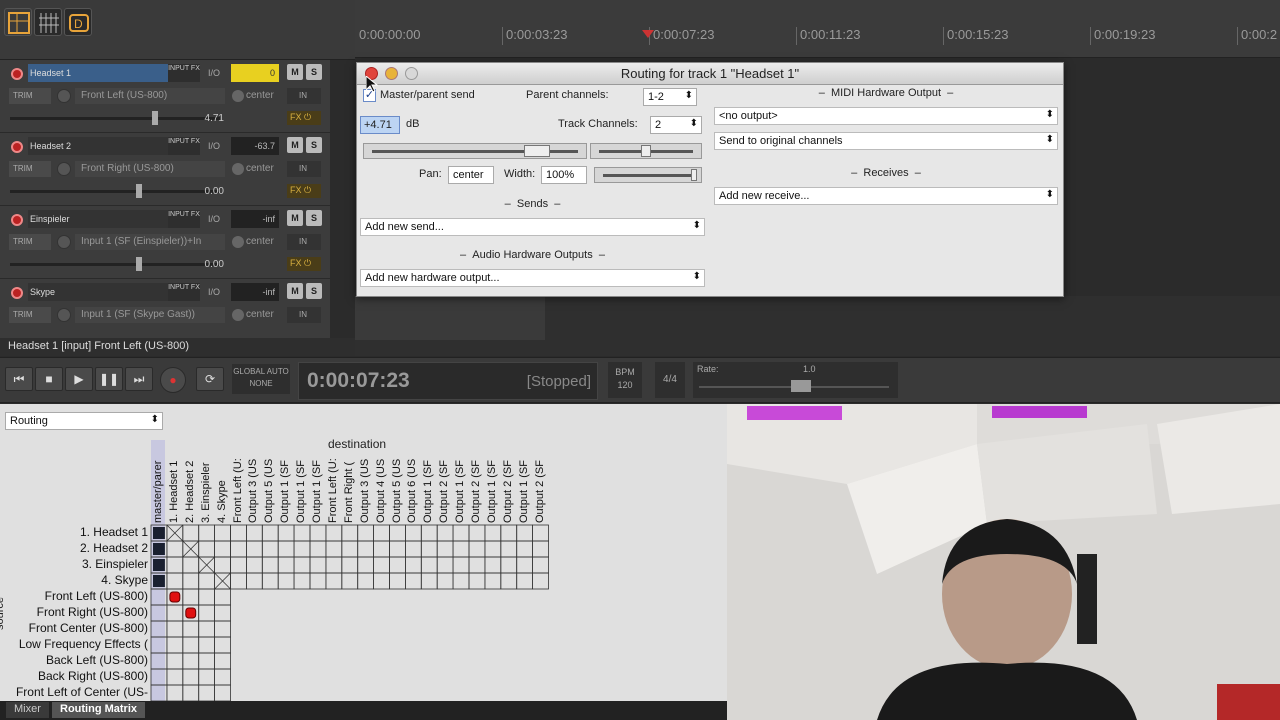 The height and width of the screenshot is (720, 1280). Describe the element at coordinates (564, 175) in the screenshot. I see `width-field: 100%` at that location.